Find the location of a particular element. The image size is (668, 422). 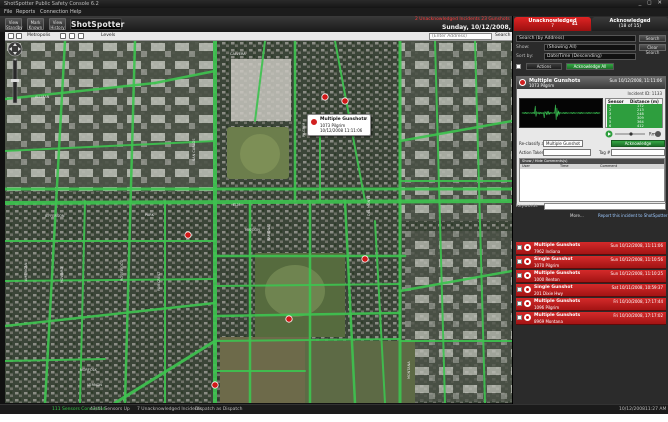

alert-banner: 2 Unacknowledged Incidents 23 Gunshots is located at coordinates (462, 19).